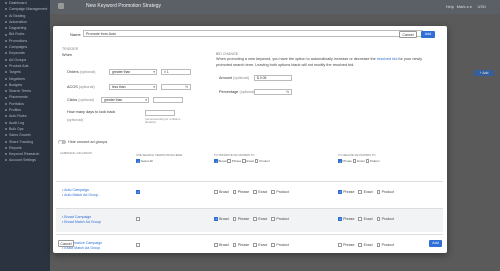 The image size is (500, 271). What do you see at coordinates (367, 161) in the screenshot?
I see `negate-pattern-all-checkbox` at bounding box center [367, 161].